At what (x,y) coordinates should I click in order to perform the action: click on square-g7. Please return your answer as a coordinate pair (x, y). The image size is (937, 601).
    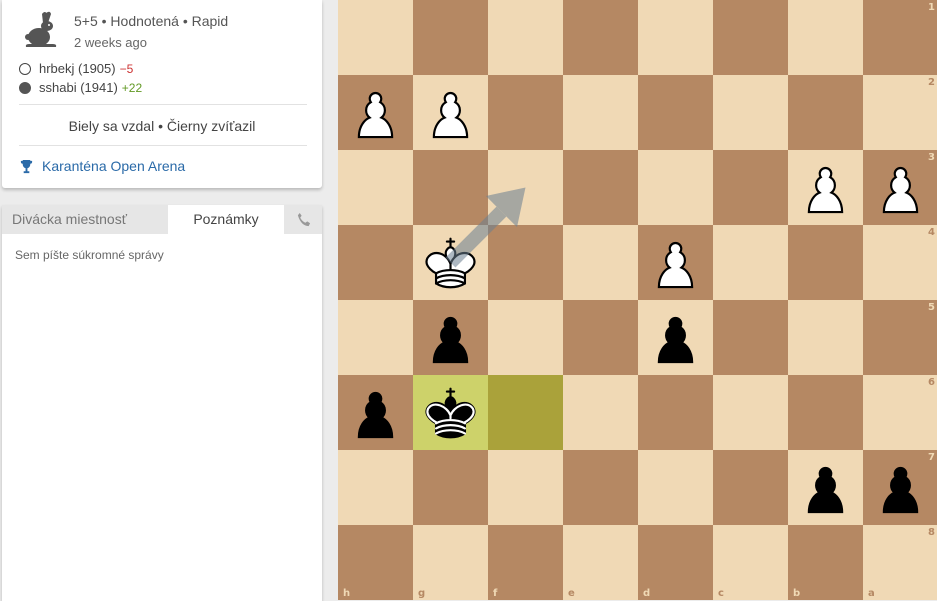
    Looking at the image, I should click on (450, 487).